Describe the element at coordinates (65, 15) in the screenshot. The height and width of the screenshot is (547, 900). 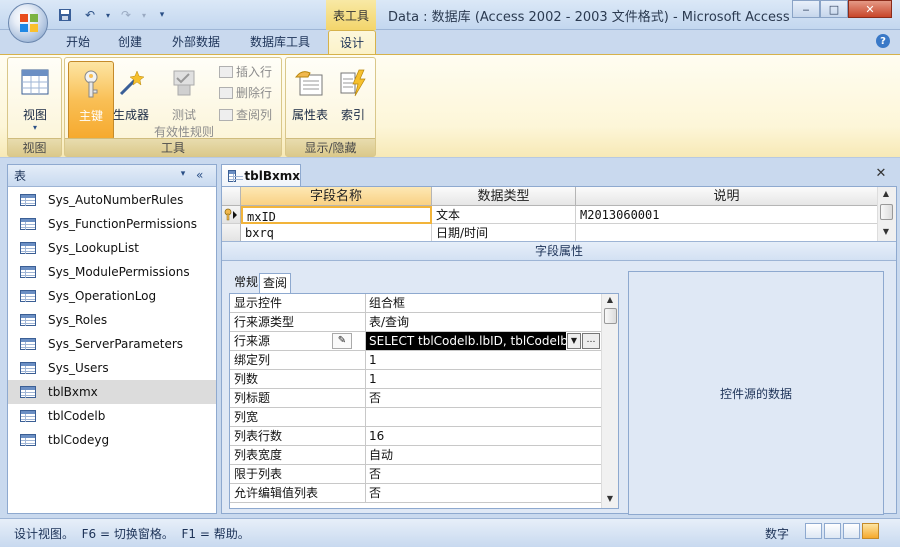
I see `save-icon` at that location.